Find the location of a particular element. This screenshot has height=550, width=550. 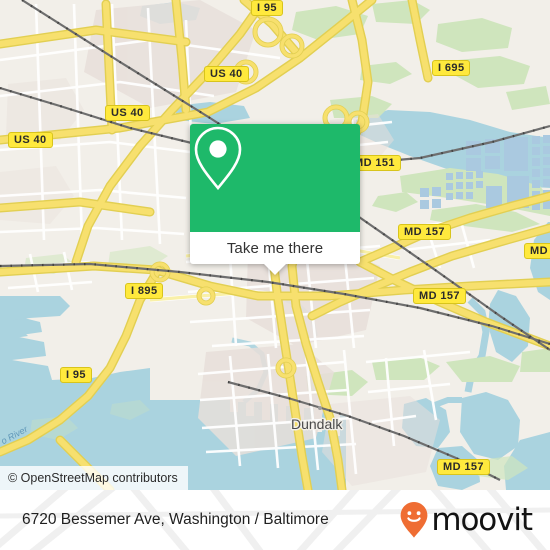

shield-us-40-left: US 40 is located at coordinates (30, 140).